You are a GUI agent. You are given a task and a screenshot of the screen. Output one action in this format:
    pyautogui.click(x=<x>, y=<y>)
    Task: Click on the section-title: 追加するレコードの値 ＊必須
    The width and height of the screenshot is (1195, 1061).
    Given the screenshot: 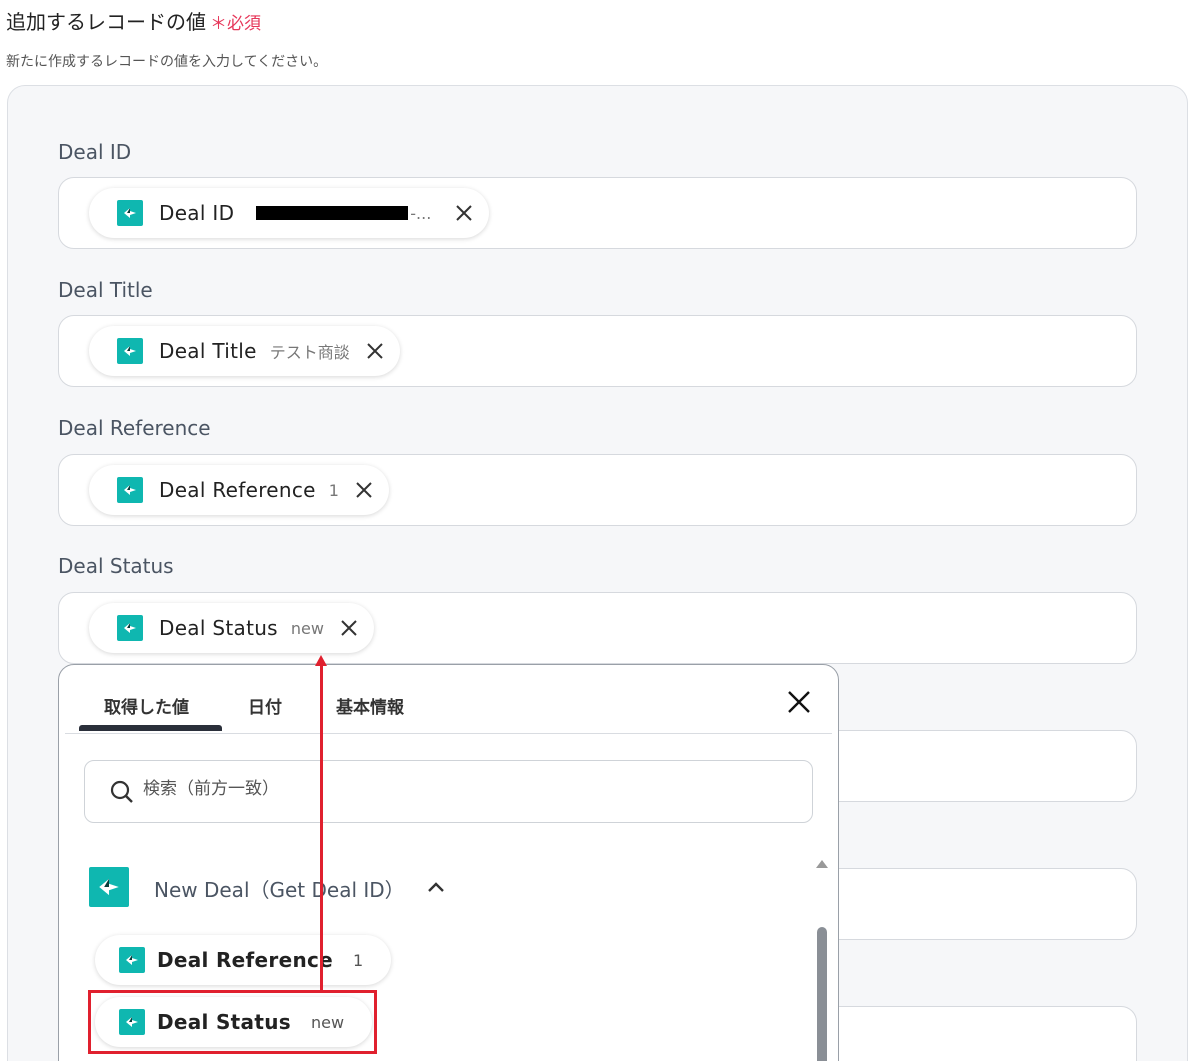 What is the action you would take?
    pyautogui.click(x=133, y=20)
    